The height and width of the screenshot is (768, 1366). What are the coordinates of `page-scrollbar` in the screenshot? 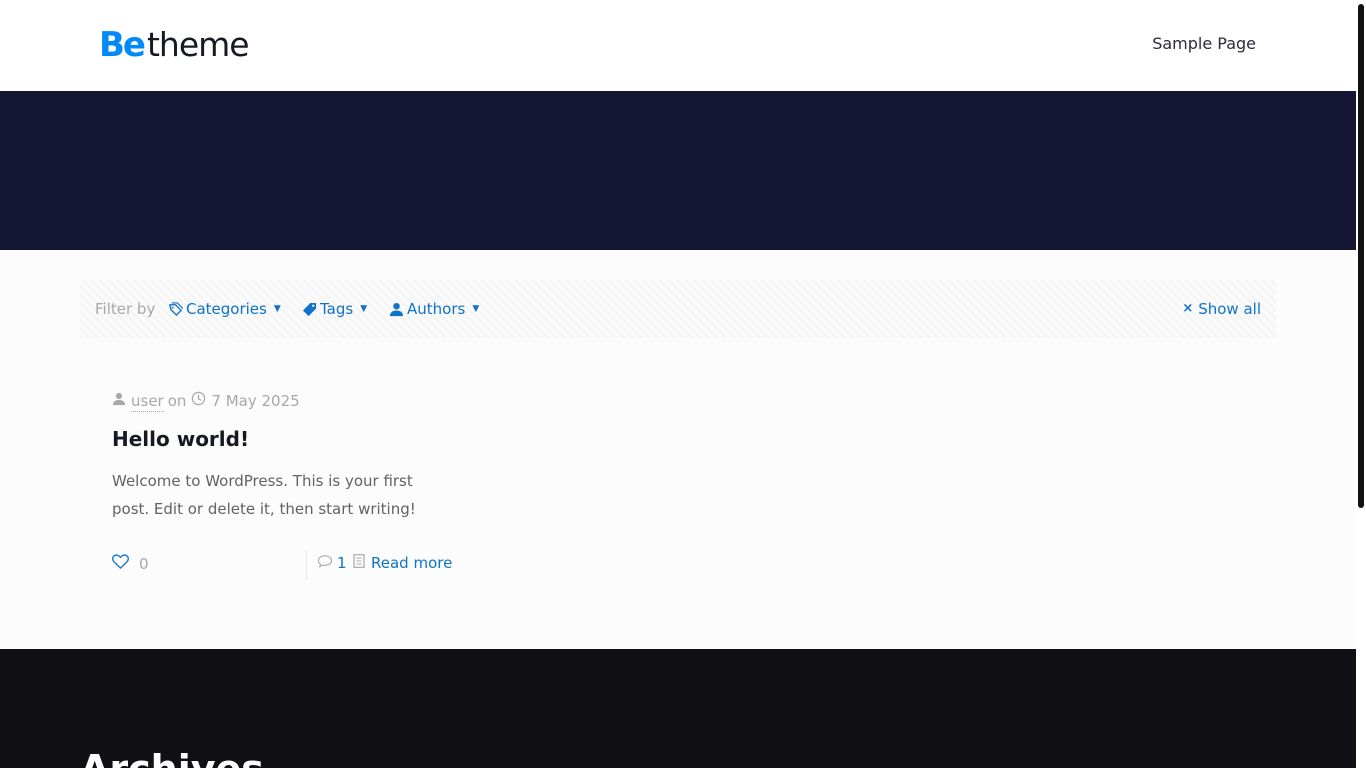 It's located at (1361, 384).